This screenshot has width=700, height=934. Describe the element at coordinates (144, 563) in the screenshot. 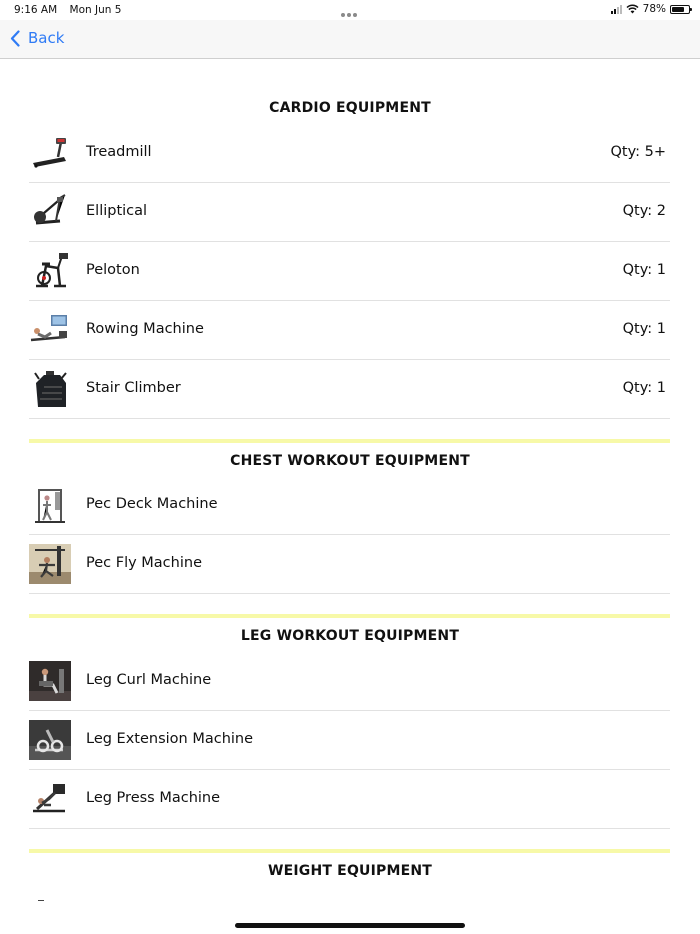

I see `item-name: Pec Fly Machine` at that location.